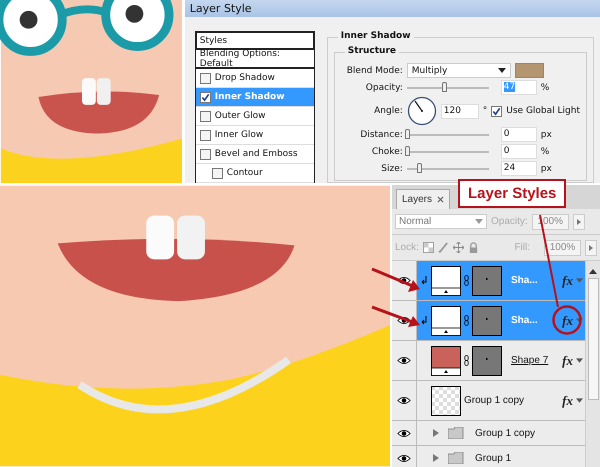  I want to click on fill-arrow-button, so click(591, 248).